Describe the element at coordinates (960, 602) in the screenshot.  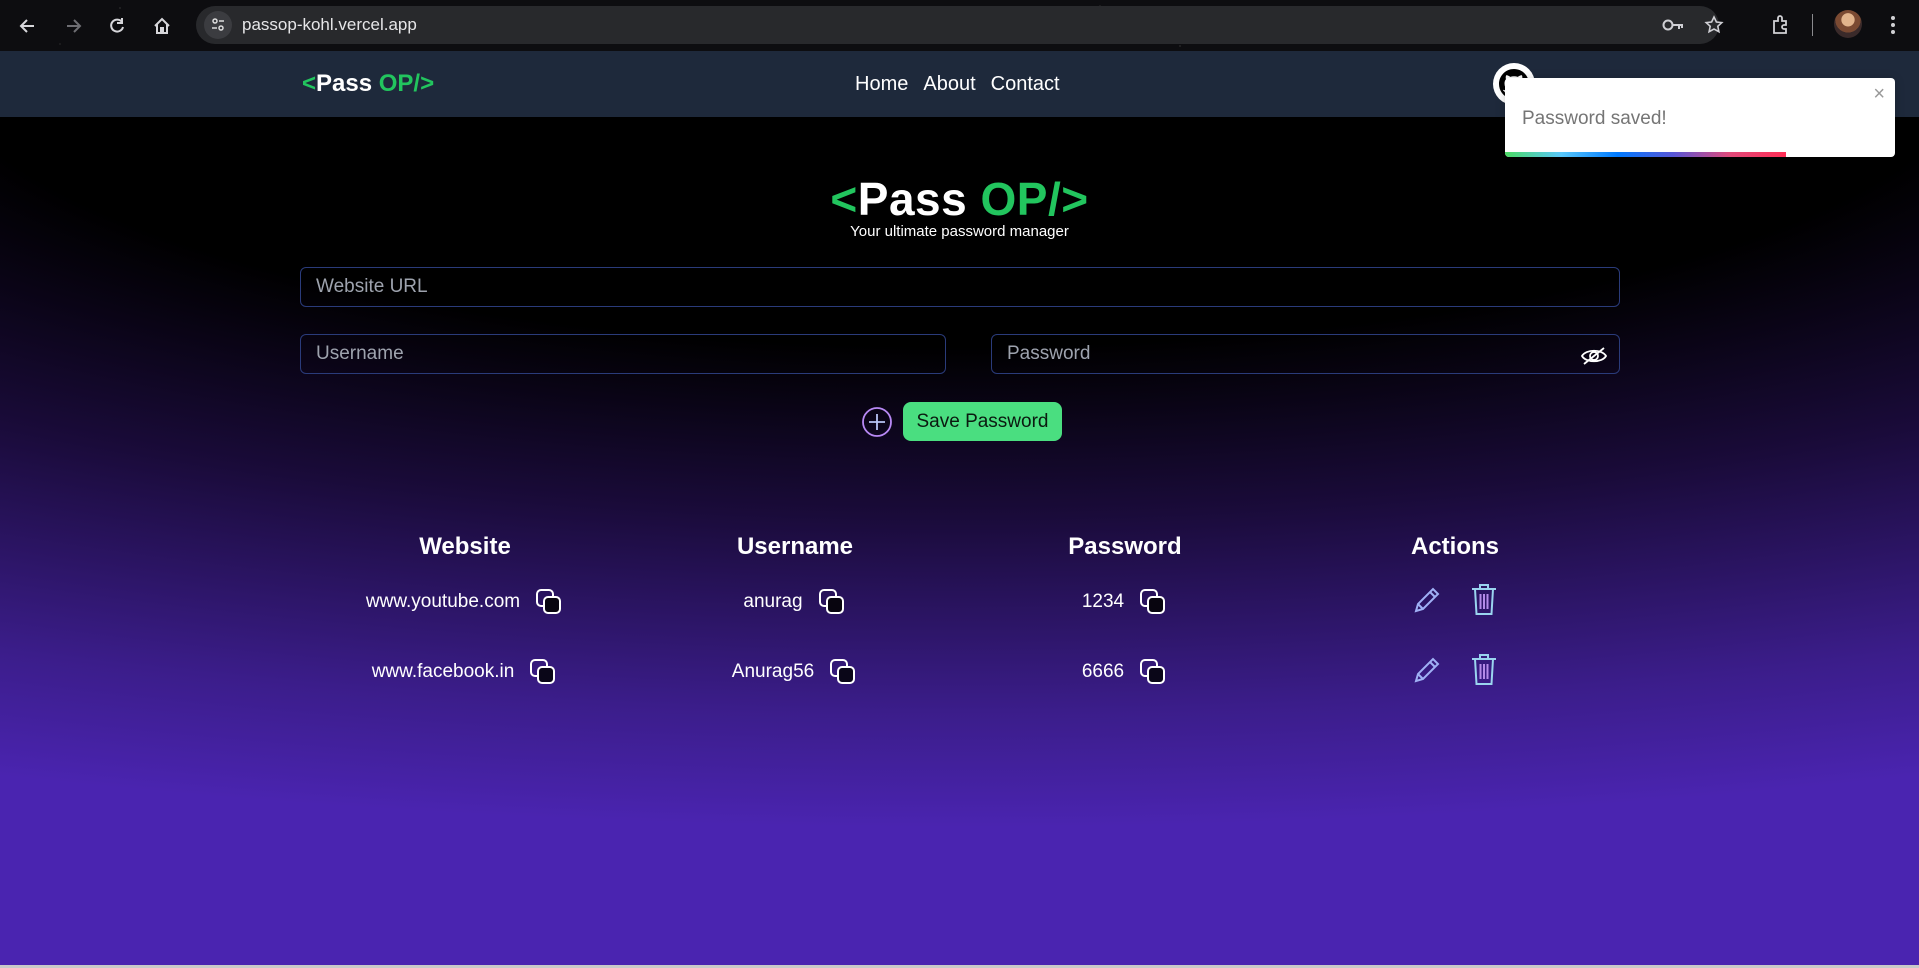
I see `table-row: www.youtube.com anurag 1234` at that location.